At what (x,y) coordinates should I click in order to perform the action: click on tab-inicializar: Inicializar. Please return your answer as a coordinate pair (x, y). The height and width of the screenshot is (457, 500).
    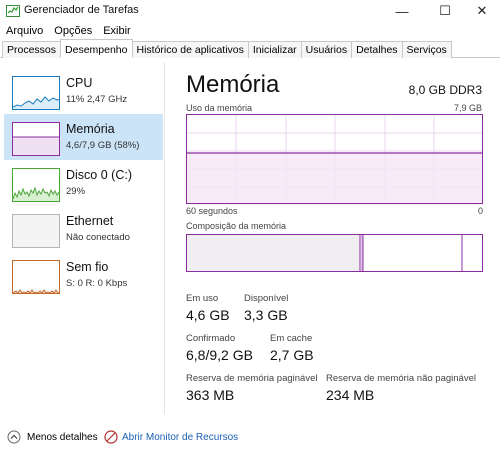
    Looking at the image, I should click on (274, 49).